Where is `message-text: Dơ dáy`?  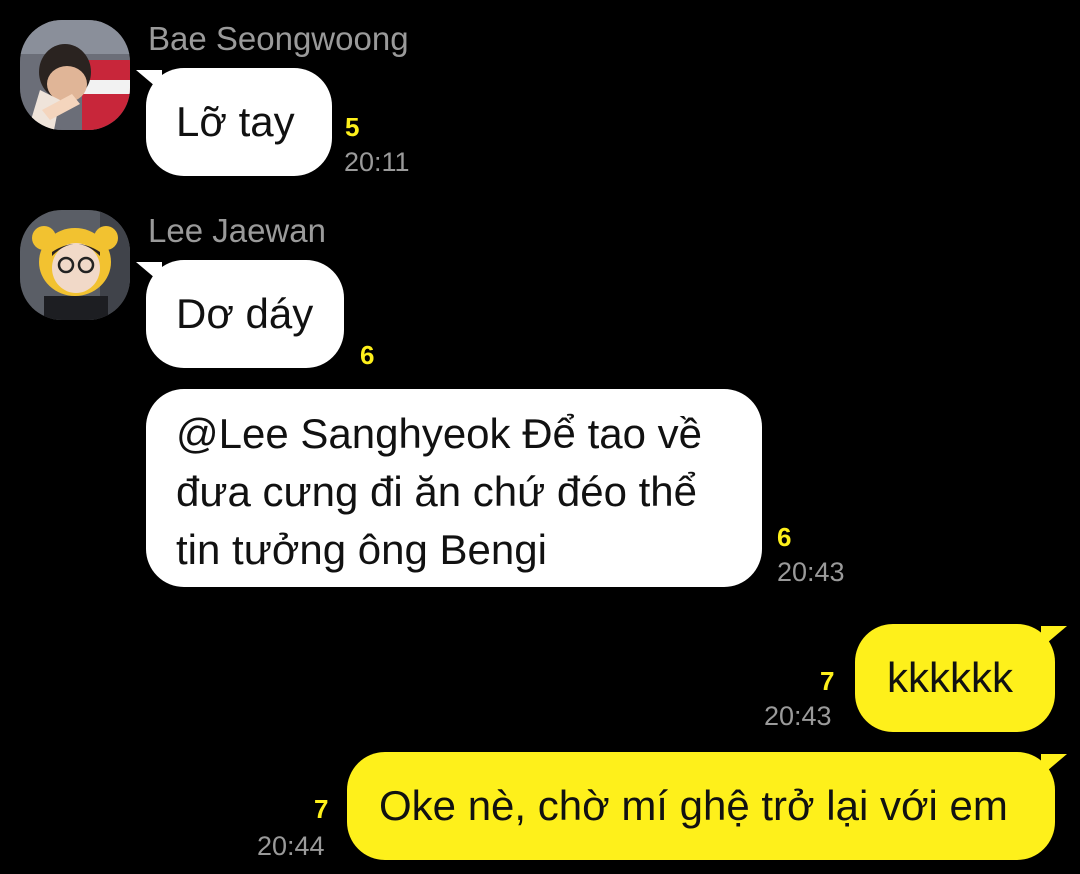
message-text: Dơ dáy is located at coordinates (245, 313).